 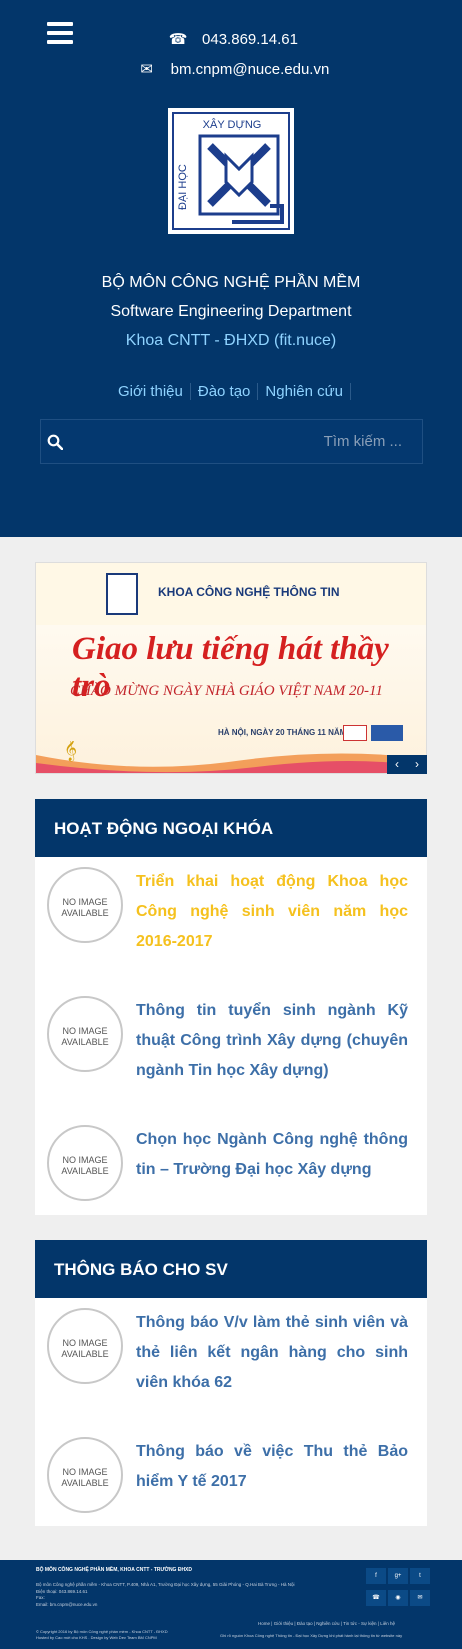 I want to click on search-input, so click(x=243, y=441).